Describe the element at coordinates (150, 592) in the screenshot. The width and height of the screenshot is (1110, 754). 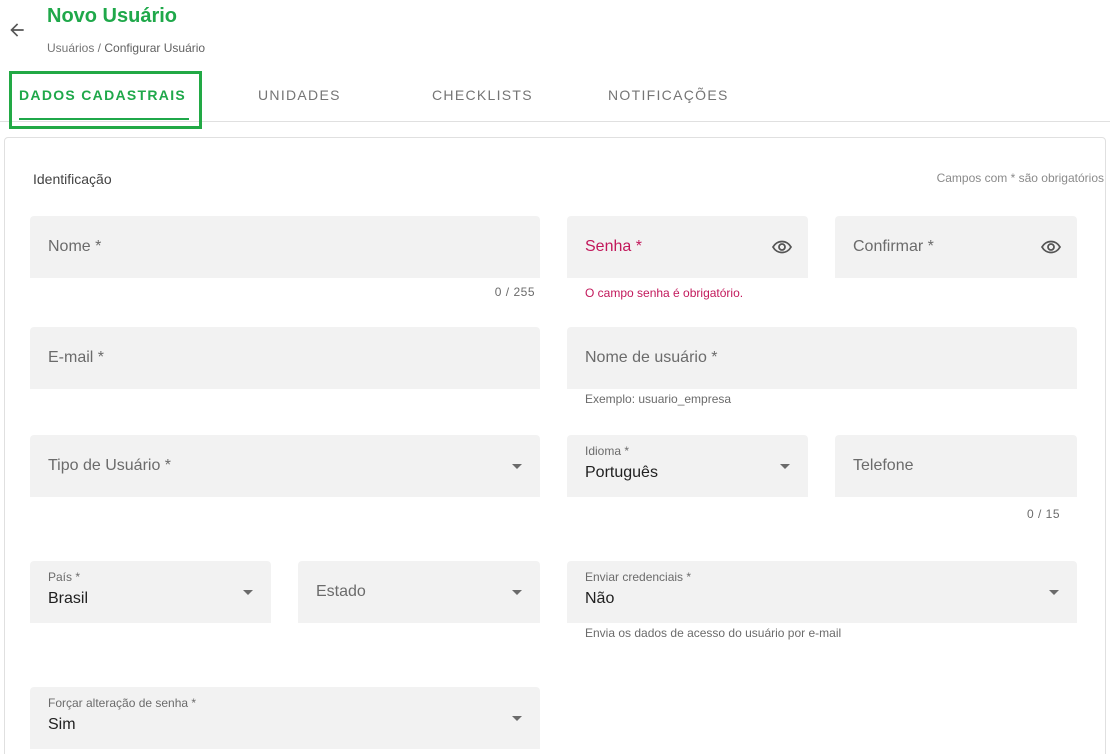
I see `pais-select: País * Brasil` at that location.